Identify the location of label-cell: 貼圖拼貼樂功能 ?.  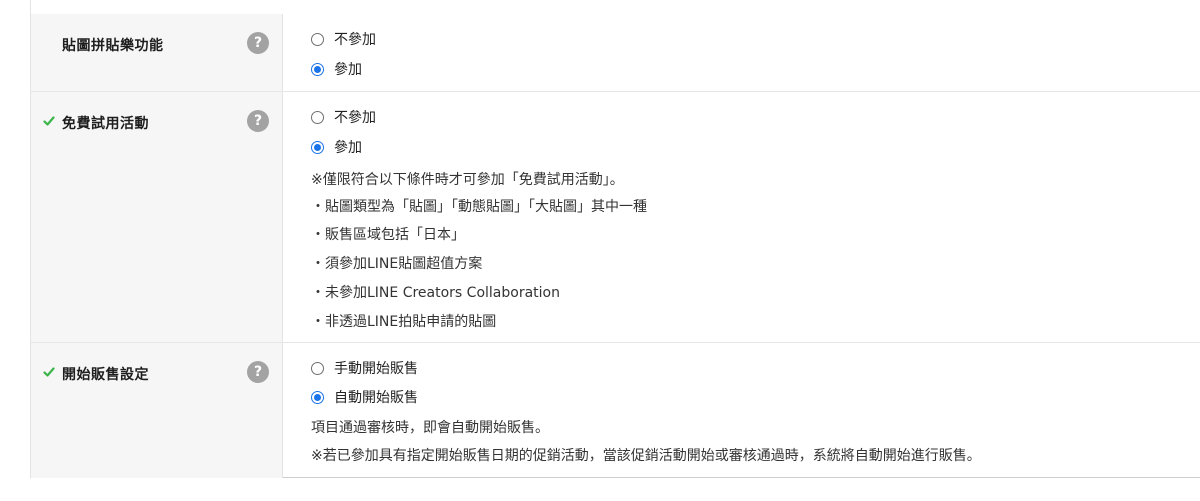
(157, 52).